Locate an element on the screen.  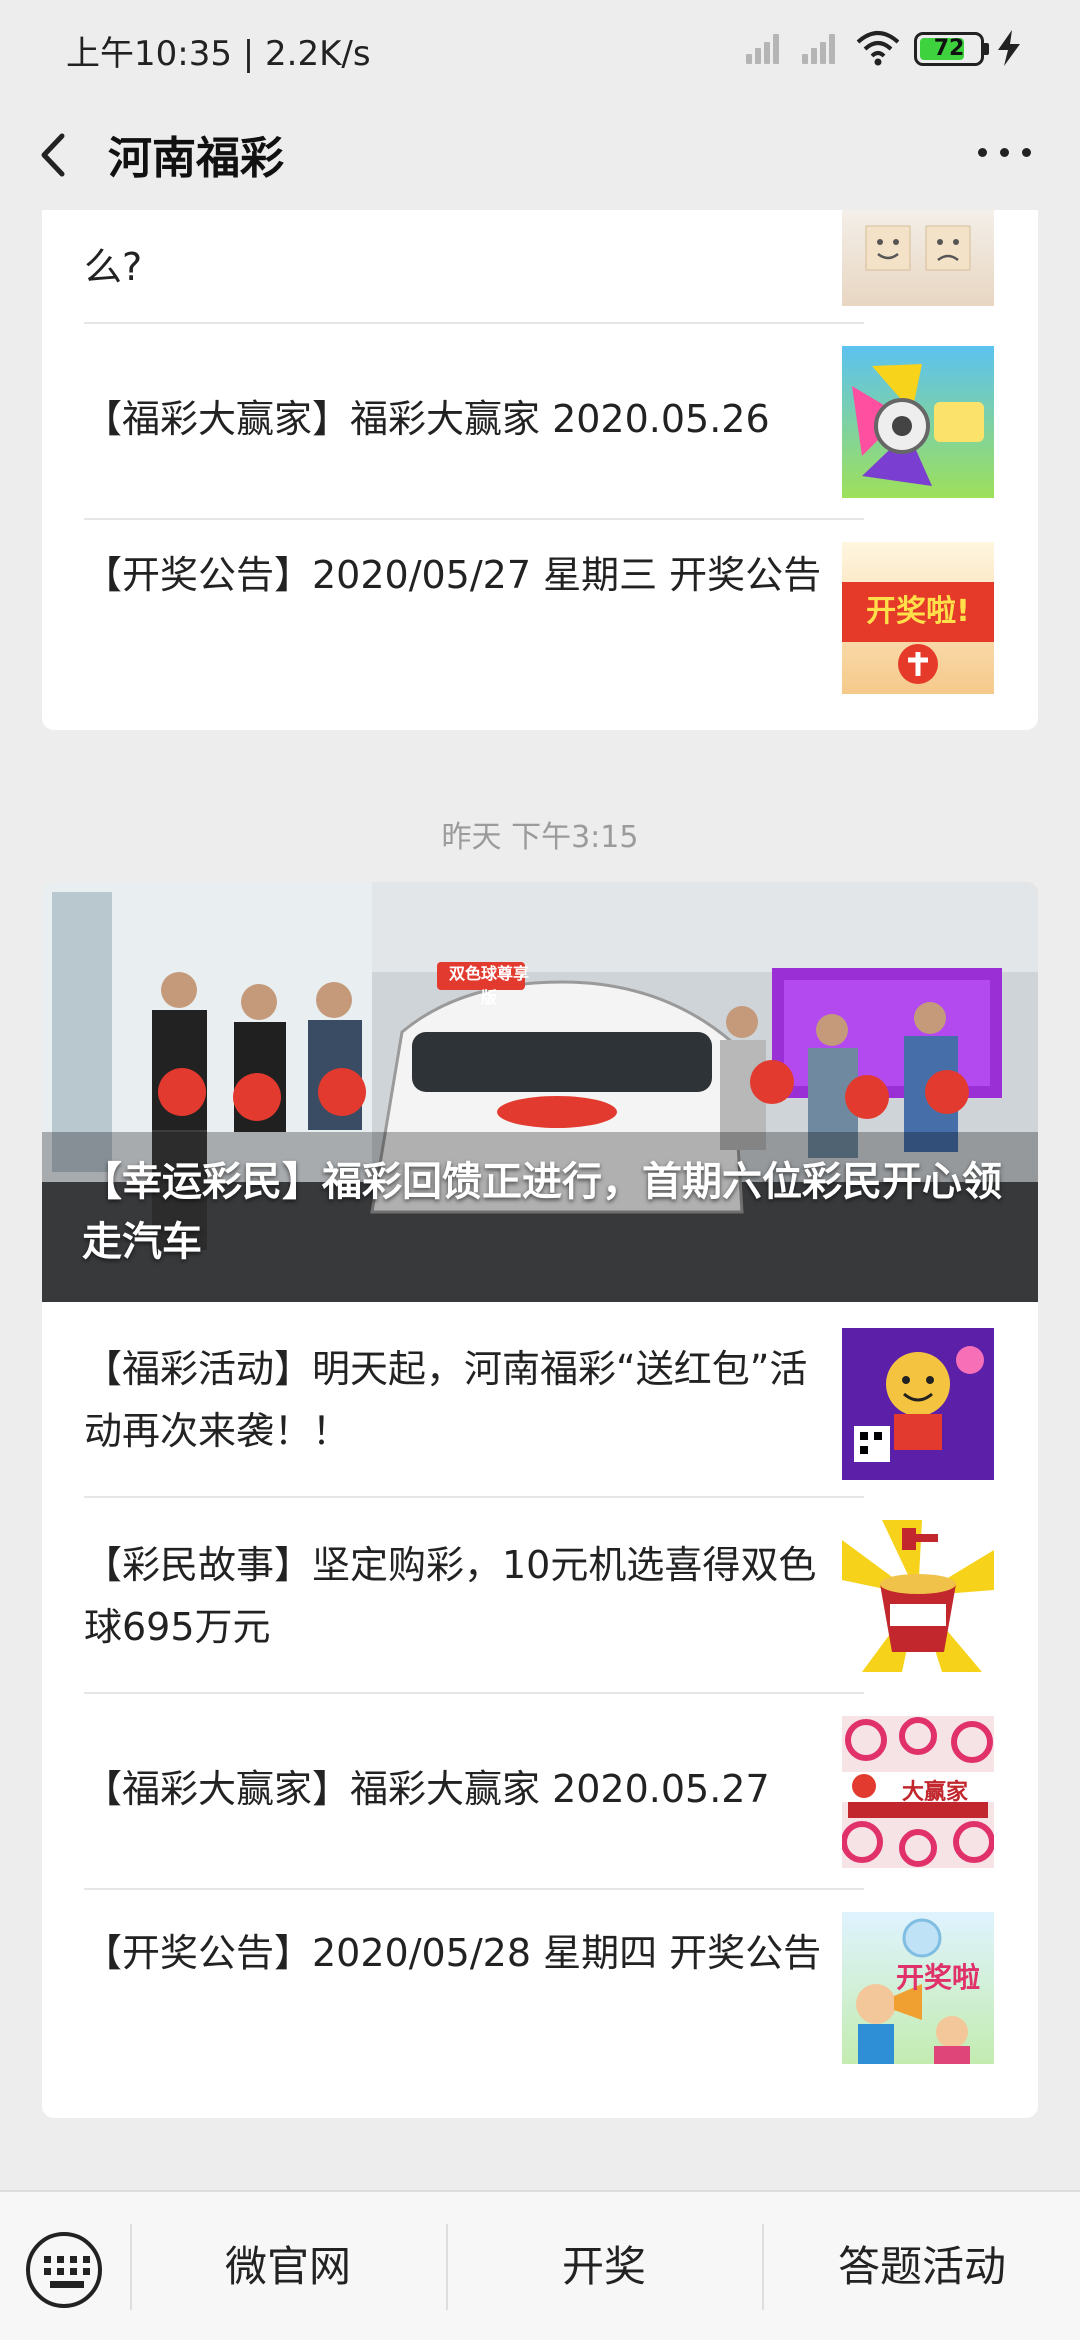
menu-item-weiguanwang: 微官网 is located at coordinates (288, 2266).